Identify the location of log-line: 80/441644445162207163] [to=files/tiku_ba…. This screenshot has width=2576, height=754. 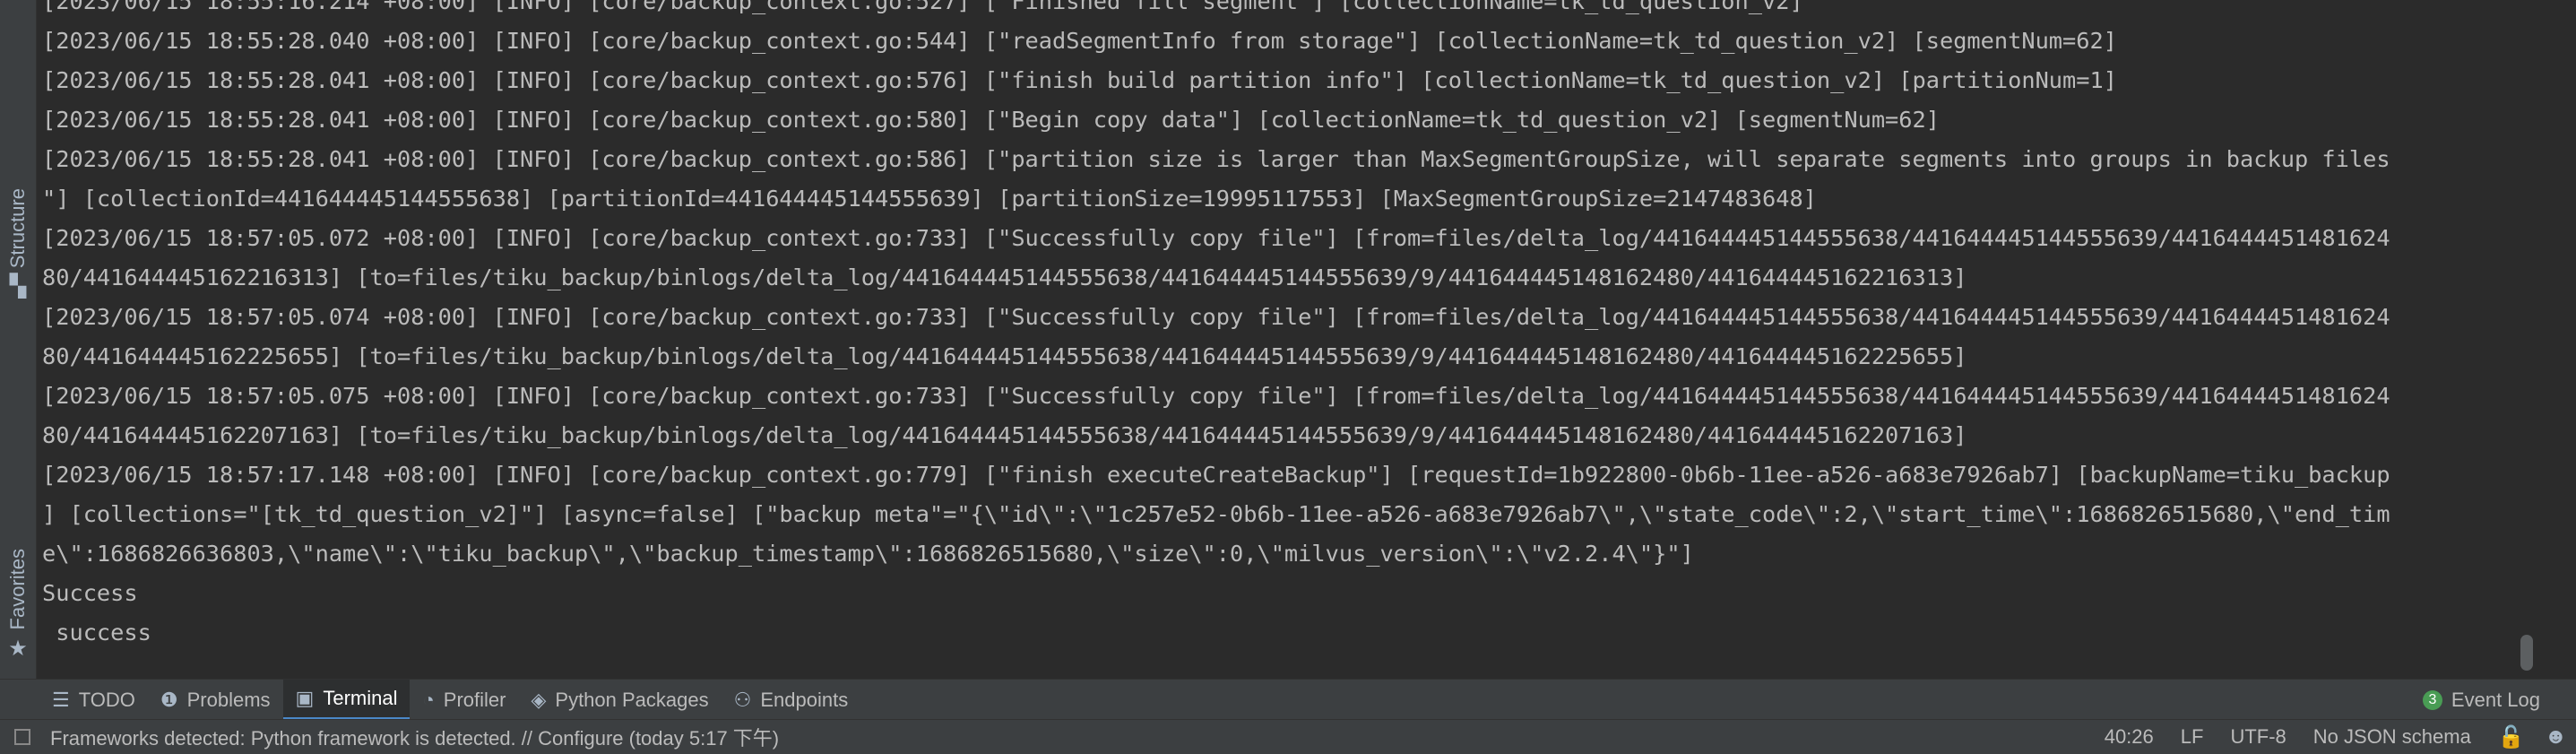
(1004, 435).